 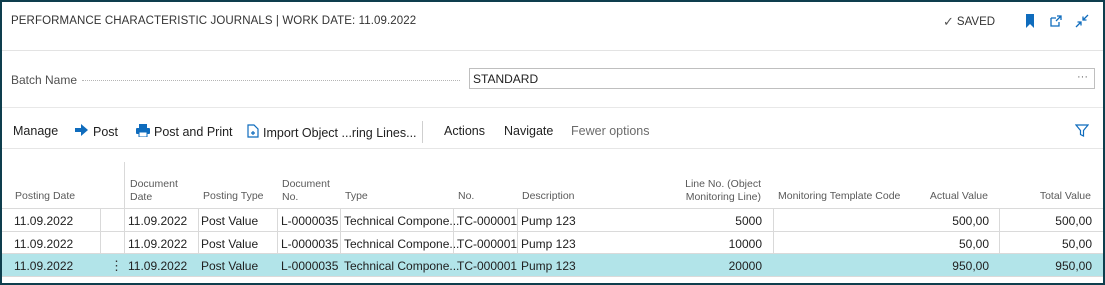 I want to click on batch-divider, so click(x=552, y=107).